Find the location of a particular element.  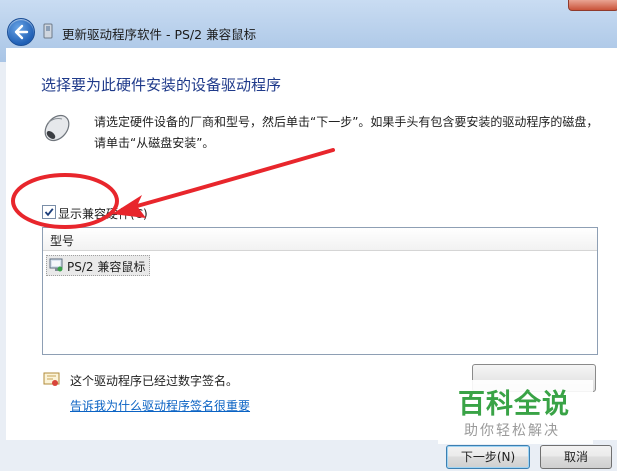

watermark-subtitle: 助你轻松解决 is located at coordinates (512, 431).